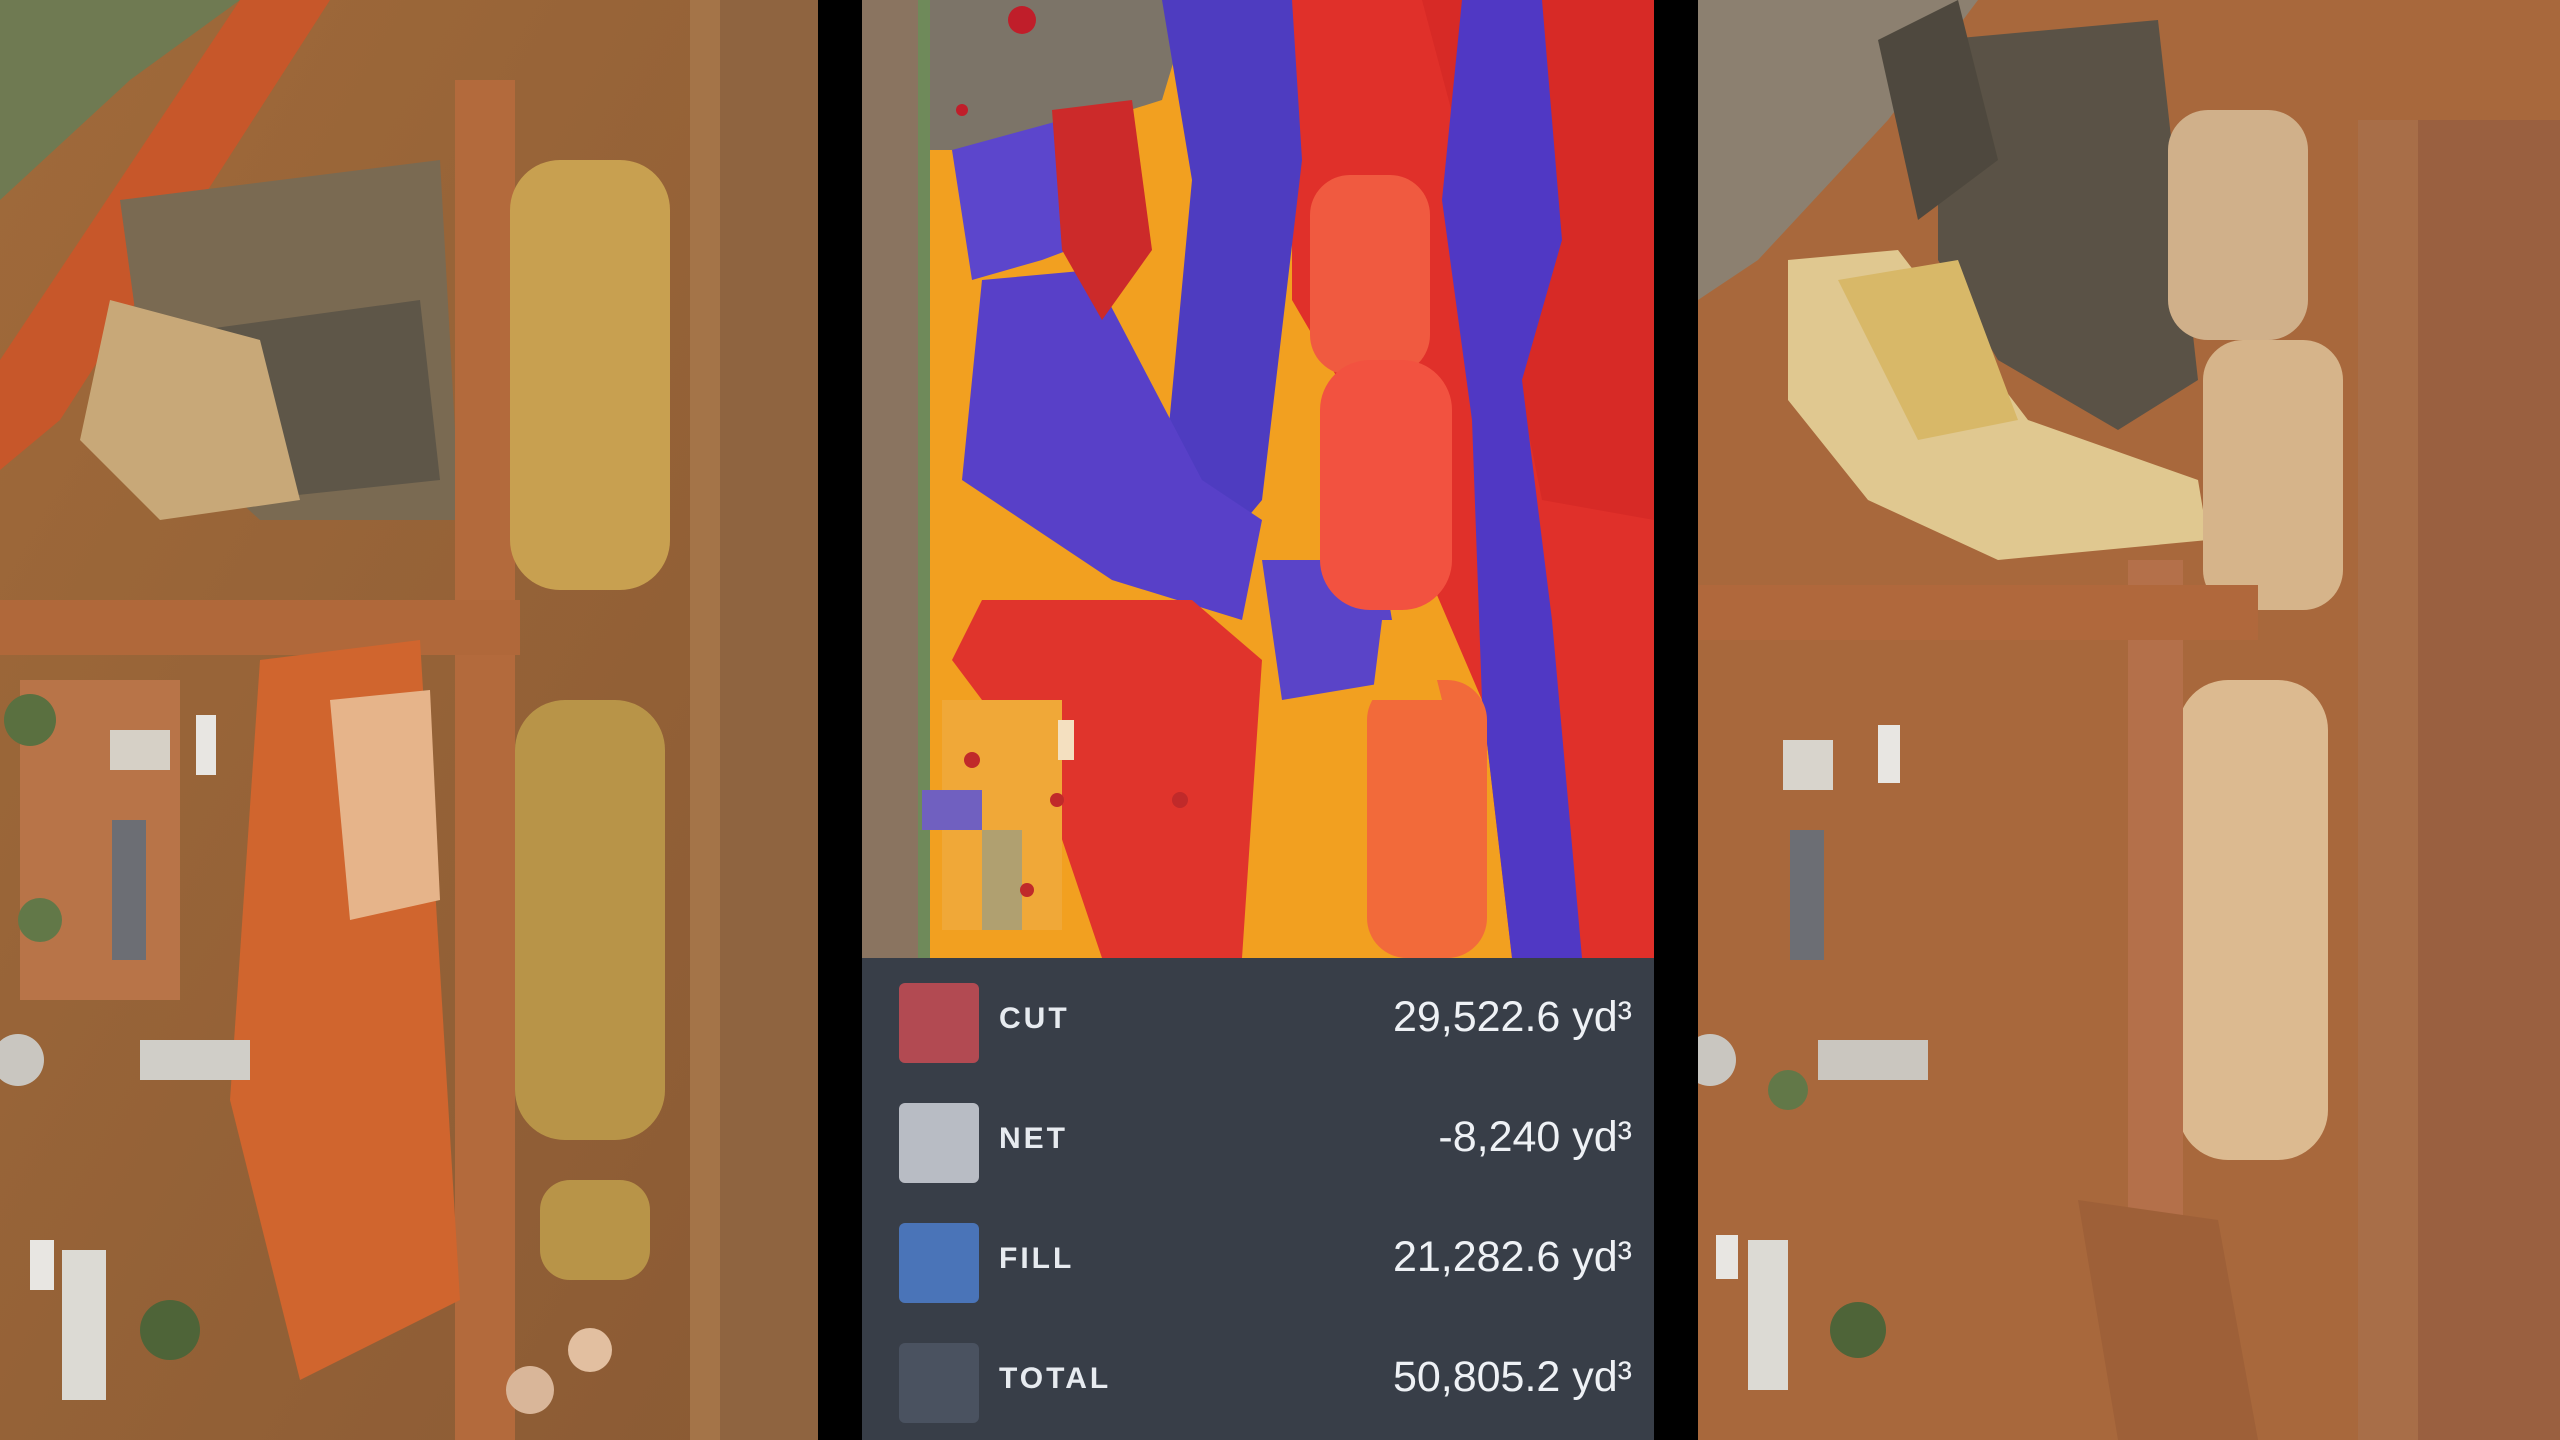 The height and width of the screenshot is (1440, 2560). What do you see at coordinates (1512, 1017) in the screenshot?
I see `cut-value: 29,522.6 yd³` at bounding box center [1512, 1017].